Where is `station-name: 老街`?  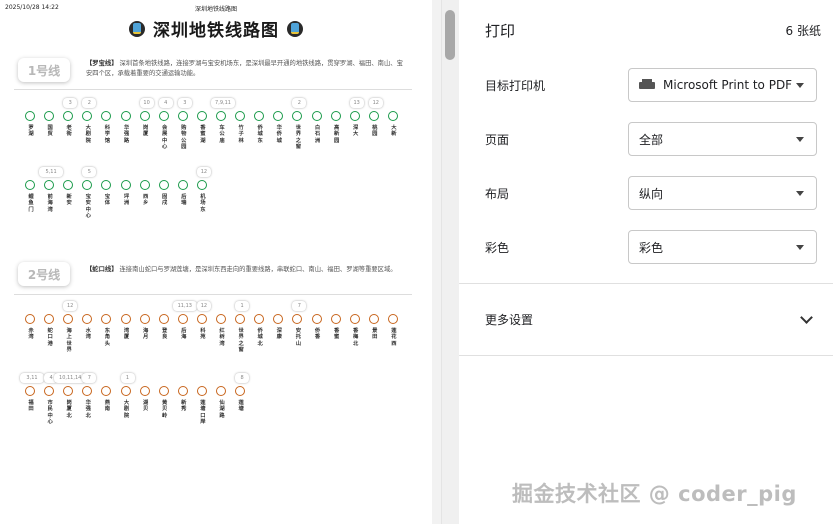
station-name: 老街 is located at coordinates (69, 131).